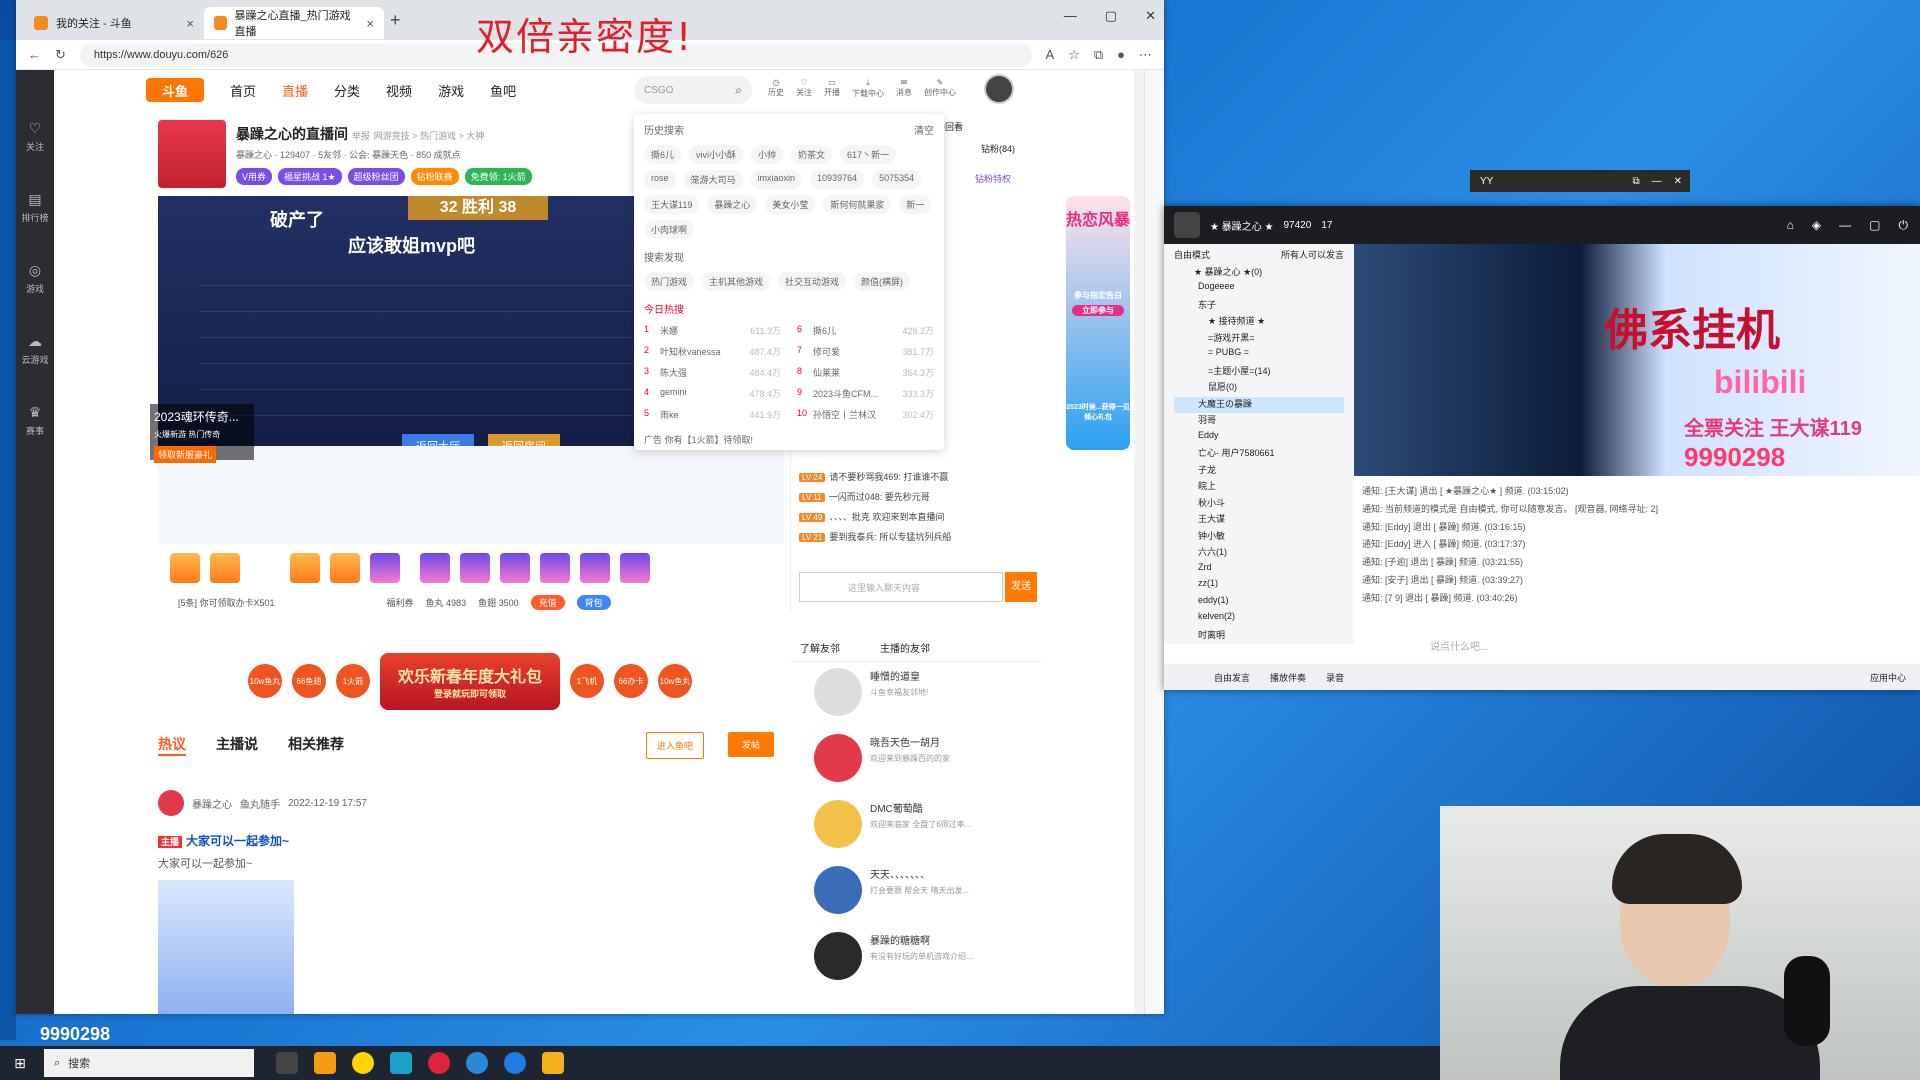 The width and height of the screenshot is (1920, 1080). Describe the element at coordinates (395, 20) in the screenshot. I see `new-tab-button: +` at that location.